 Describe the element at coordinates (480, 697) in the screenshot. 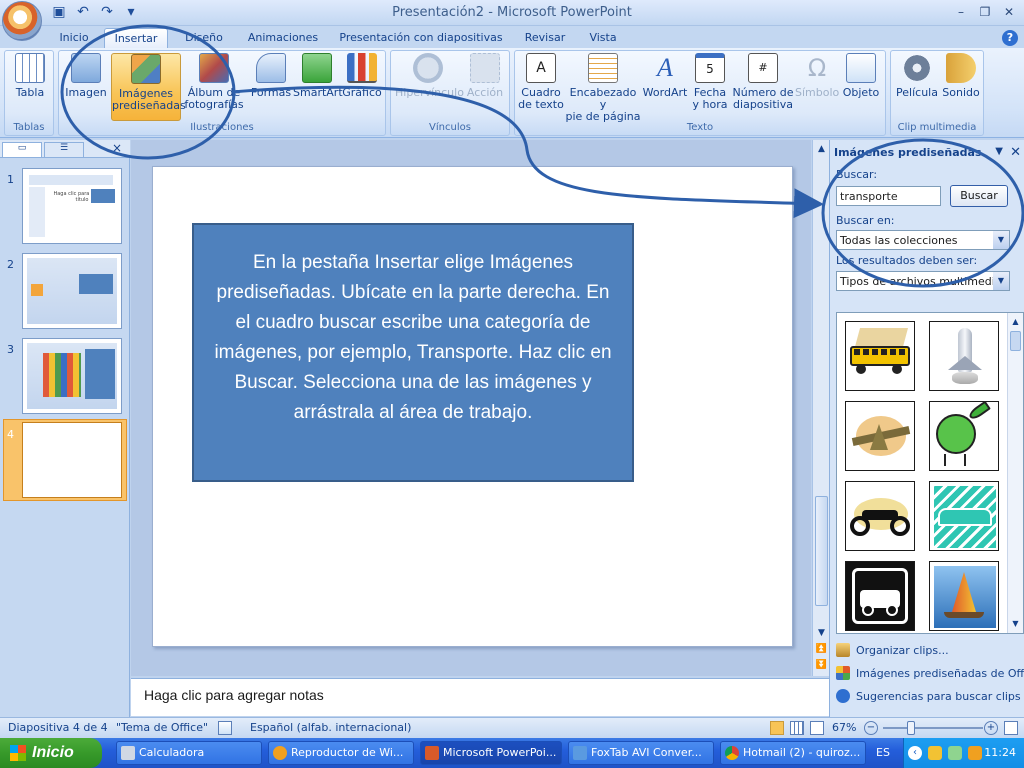

I see `notes-pane: Haga clic para agregar notas` at that location.